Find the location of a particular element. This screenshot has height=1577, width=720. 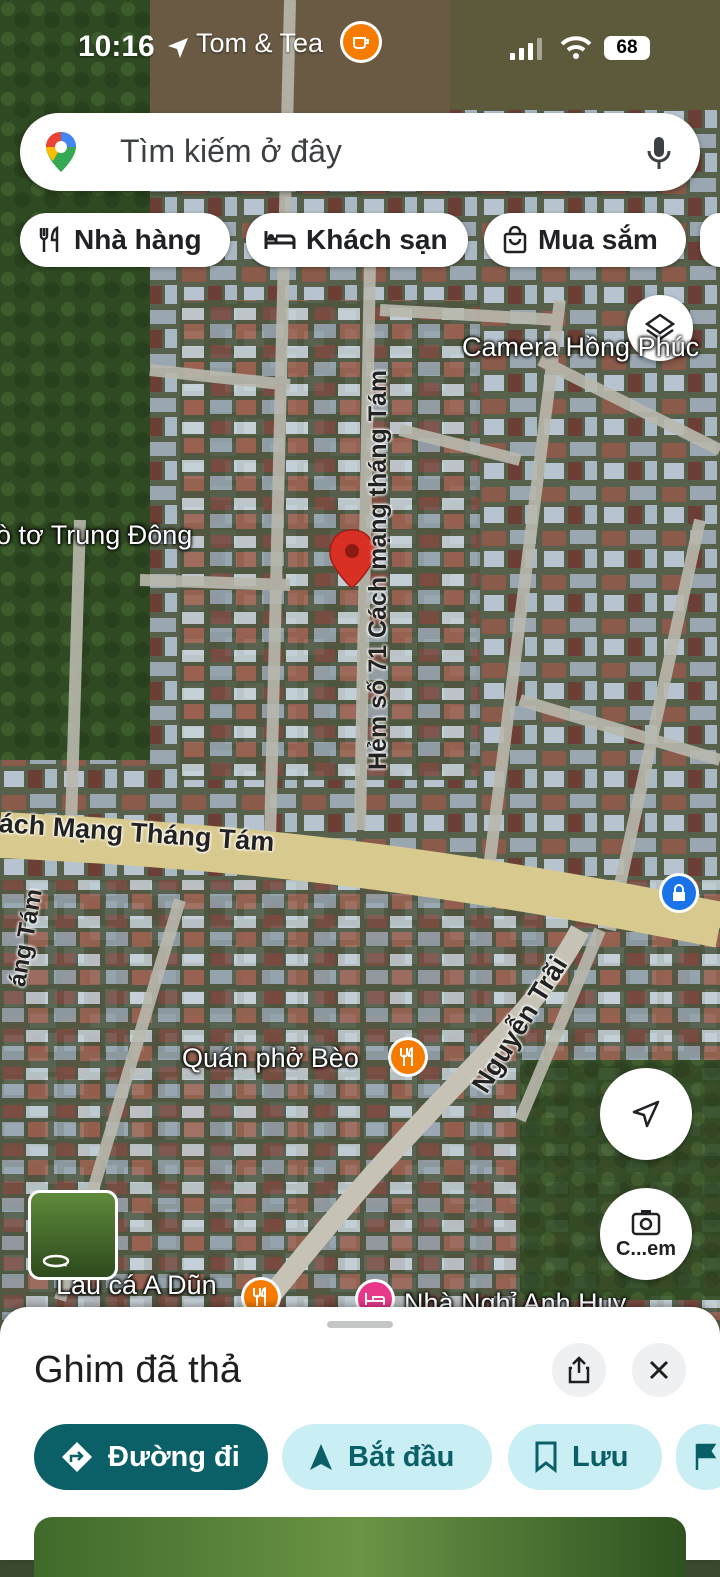

cafe-marker-icon is located at coordinates (361, 42).